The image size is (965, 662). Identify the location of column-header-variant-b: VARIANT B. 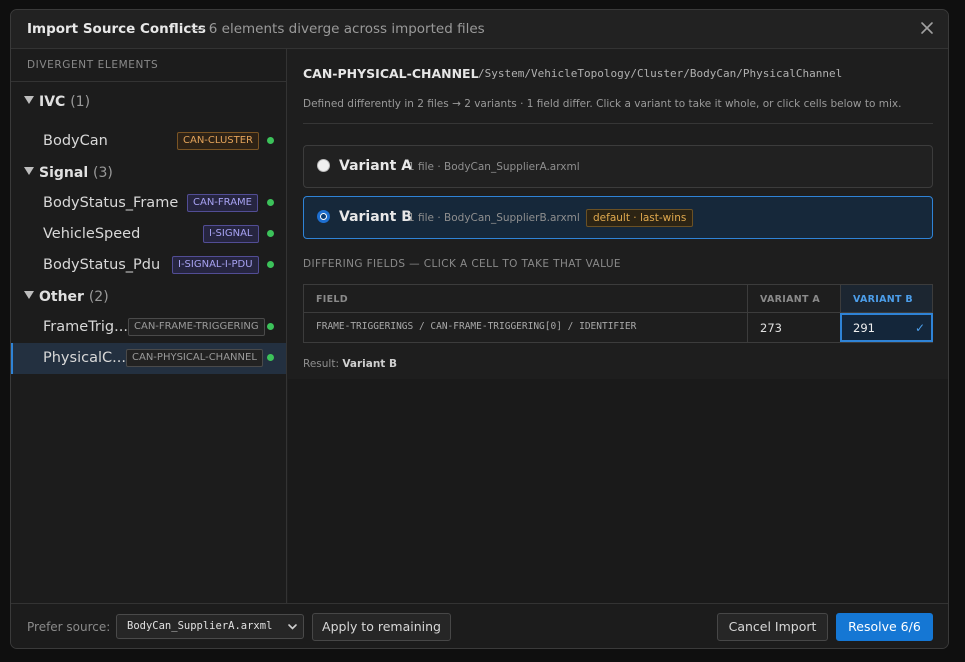
(886, 299).